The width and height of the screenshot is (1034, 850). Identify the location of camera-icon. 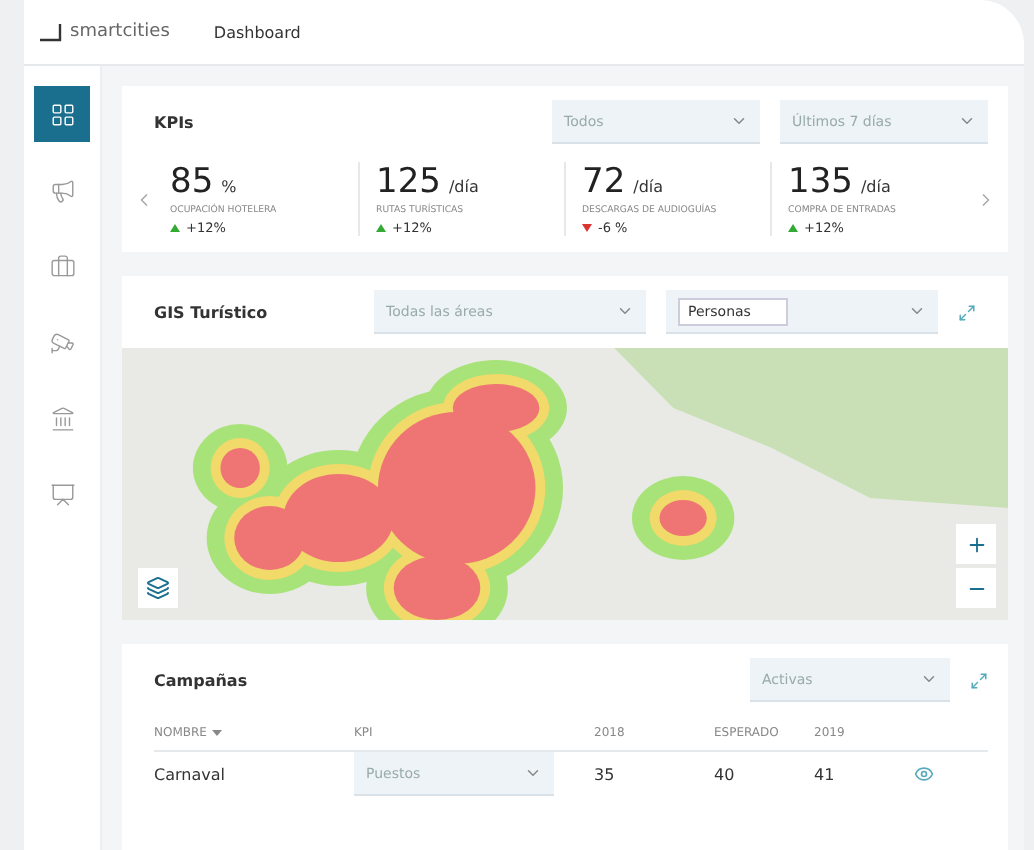
(62, 342).